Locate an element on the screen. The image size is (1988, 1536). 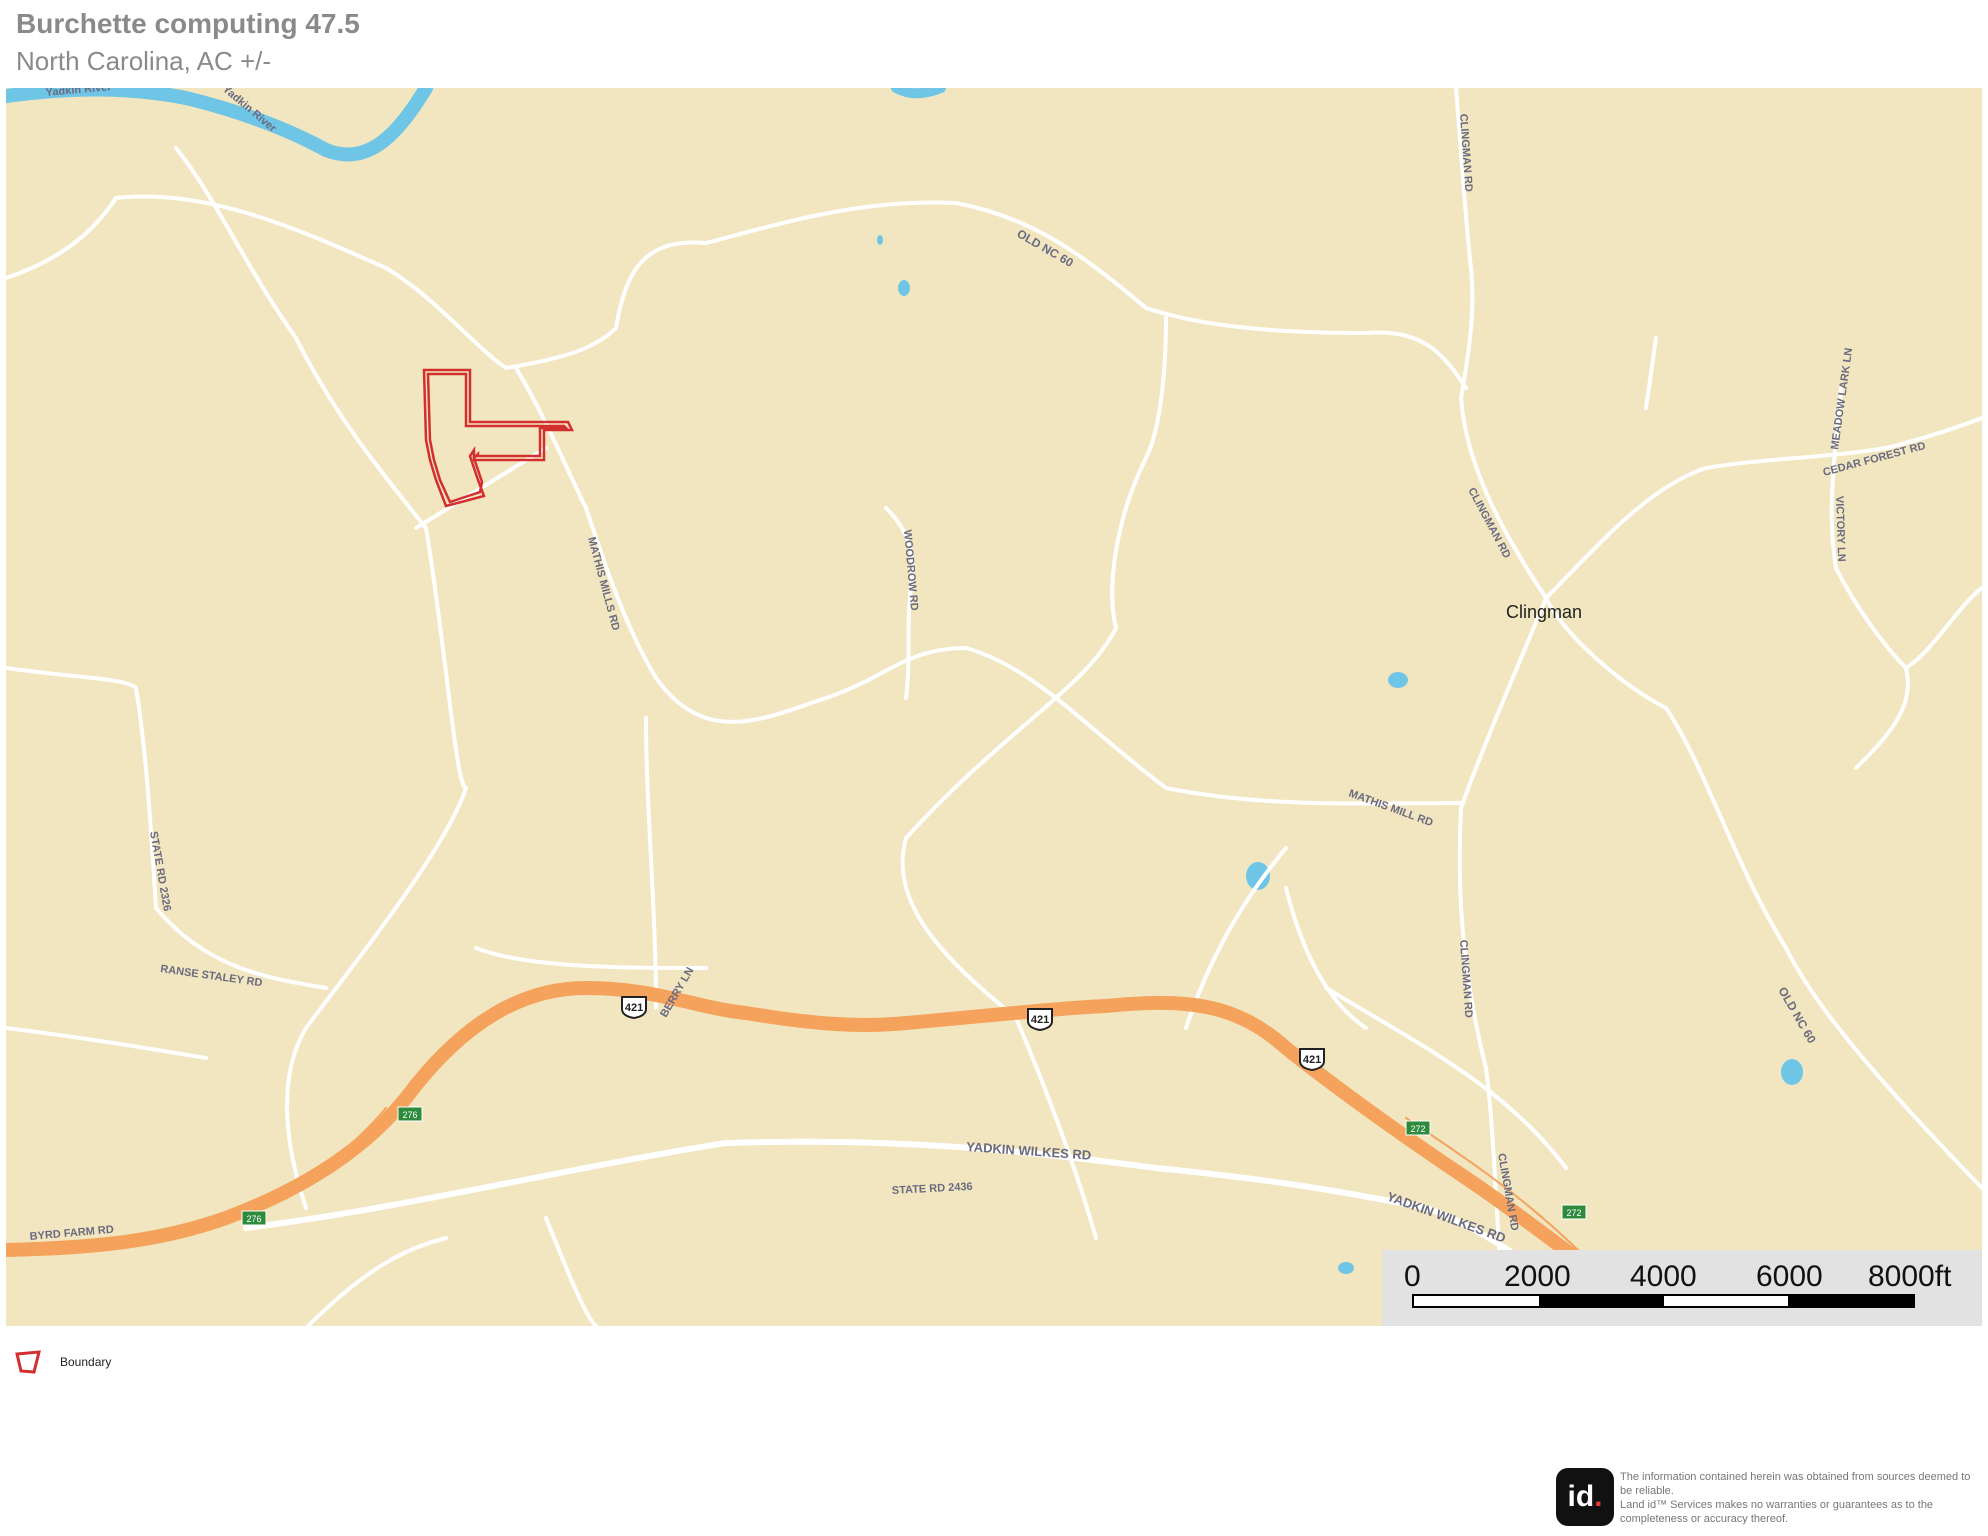
scale-bar-panel: 0 2000 4000 6000 8000ft is located at coordinates (1682, 1288).